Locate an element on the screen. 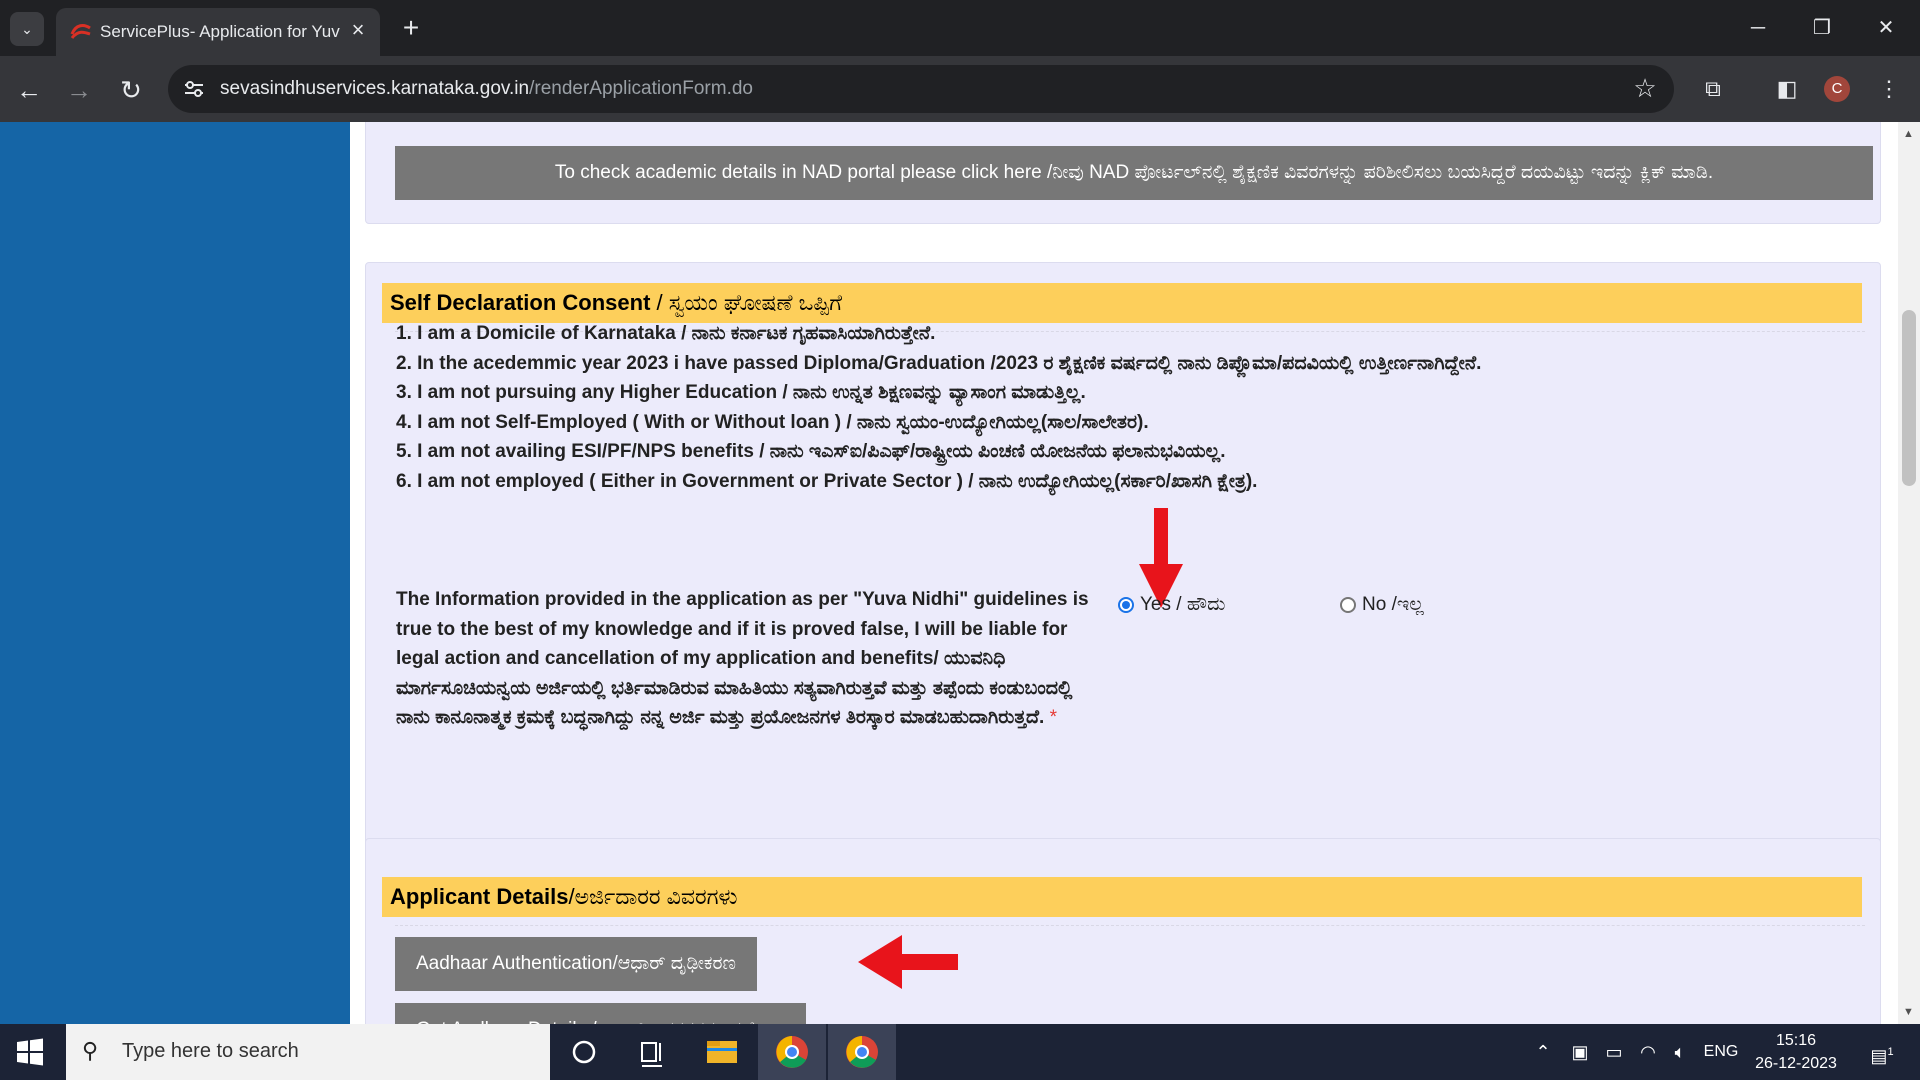 This screenshot has width=1920, height=1085. meet-now-icon: ▣ is located at coordinates (1580, 1052).